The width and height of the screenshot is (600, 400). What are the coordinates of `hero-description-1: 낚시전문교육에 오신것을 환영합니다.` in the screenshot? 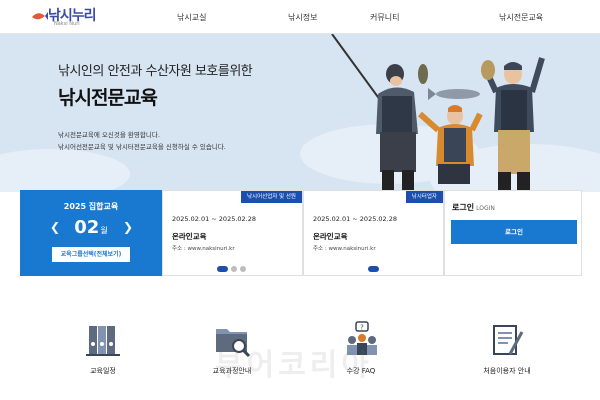 It's located at (109, 135).